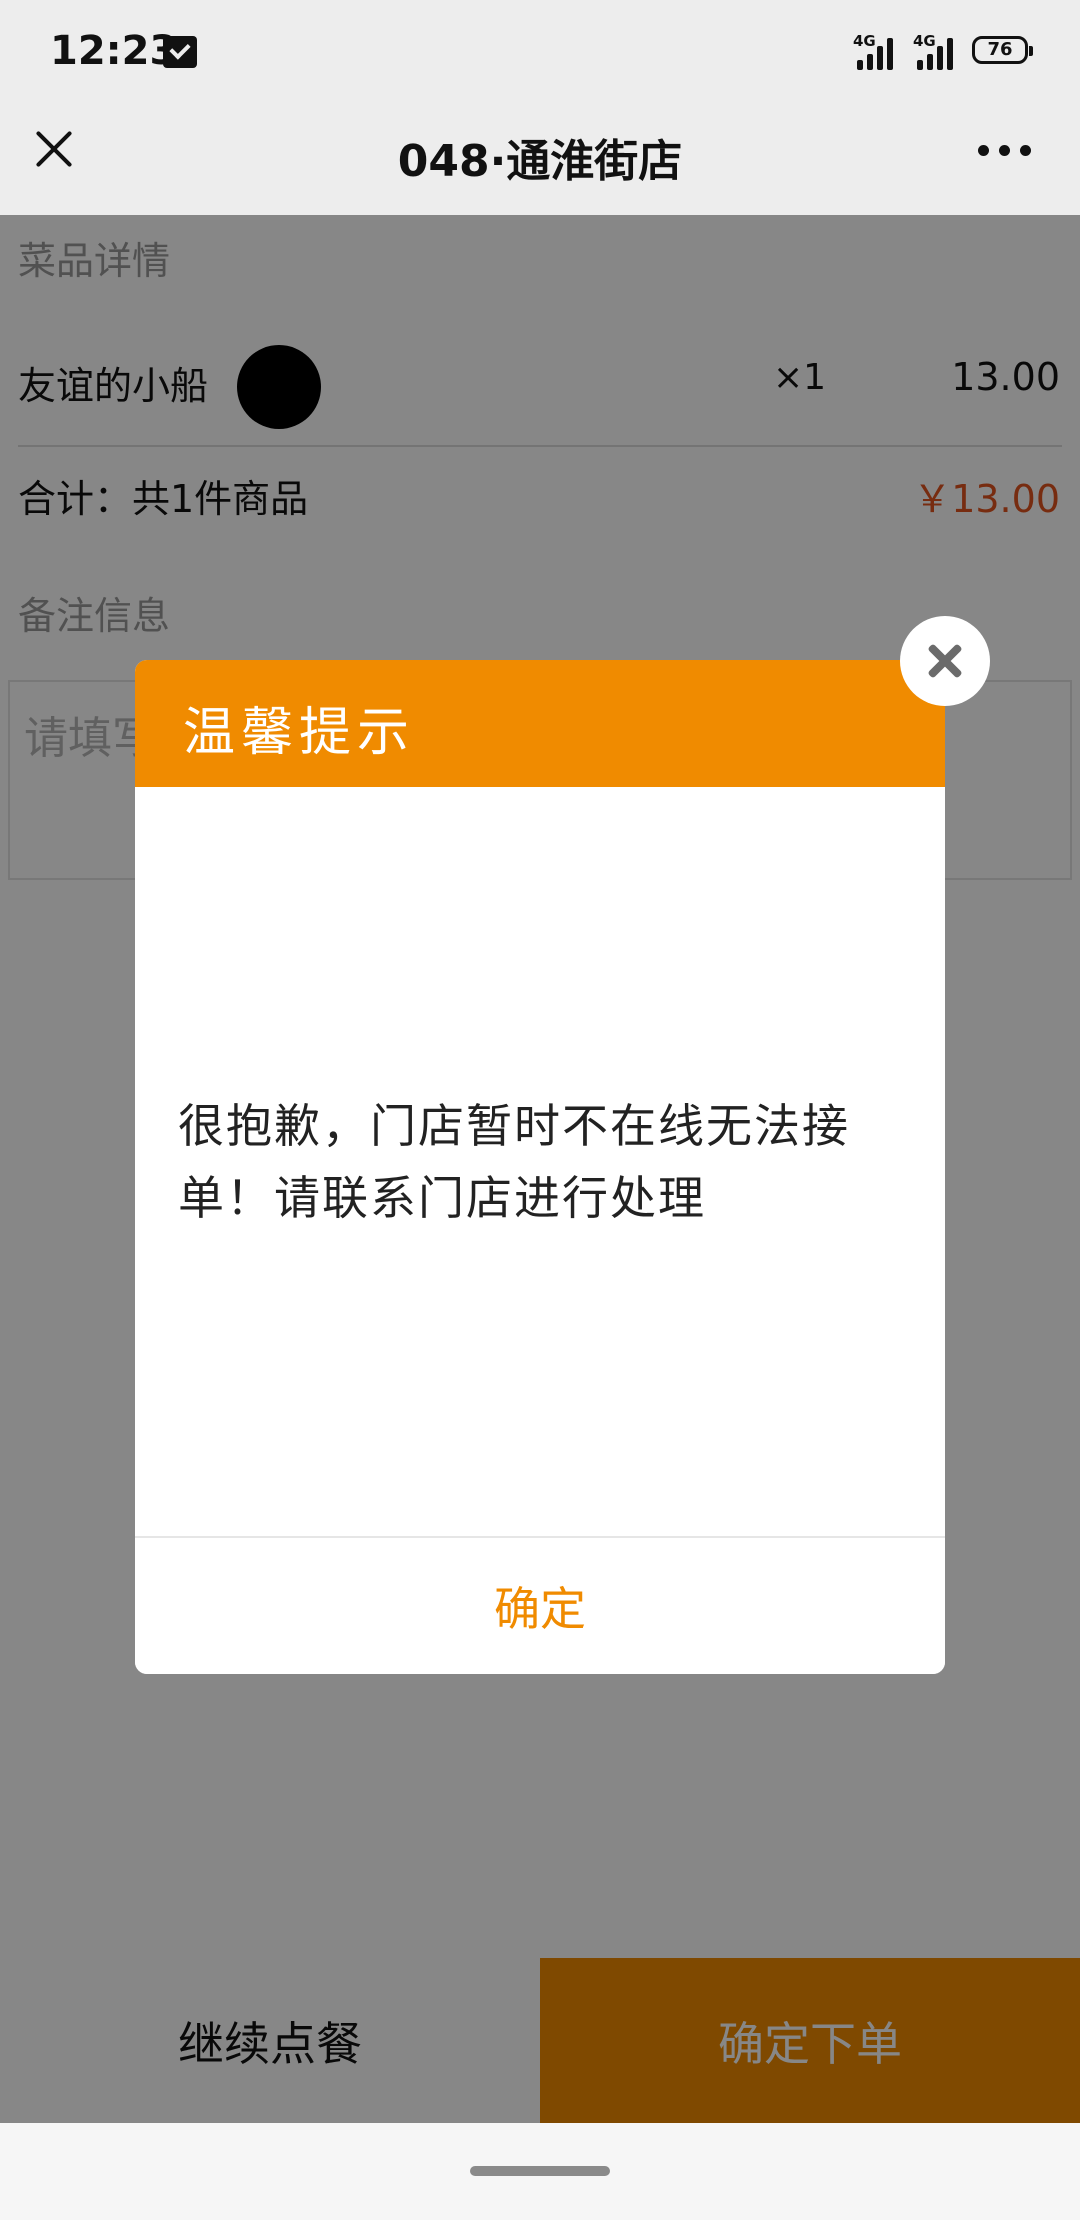 The image size is (1080, 2220). What do you see at coordinates (1006, 151) in the screenshot?
I see `more-icon` at bounding box center [1006, 151].